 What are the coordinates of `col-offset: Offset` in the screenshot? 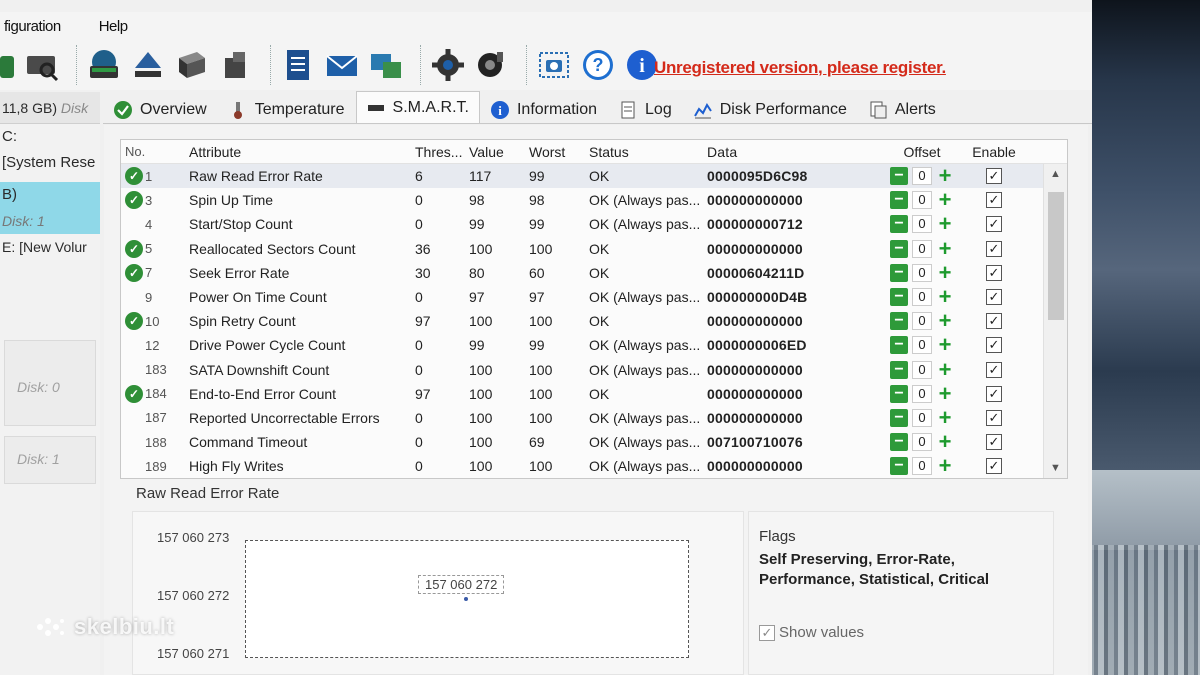 It's located at (922, 152).